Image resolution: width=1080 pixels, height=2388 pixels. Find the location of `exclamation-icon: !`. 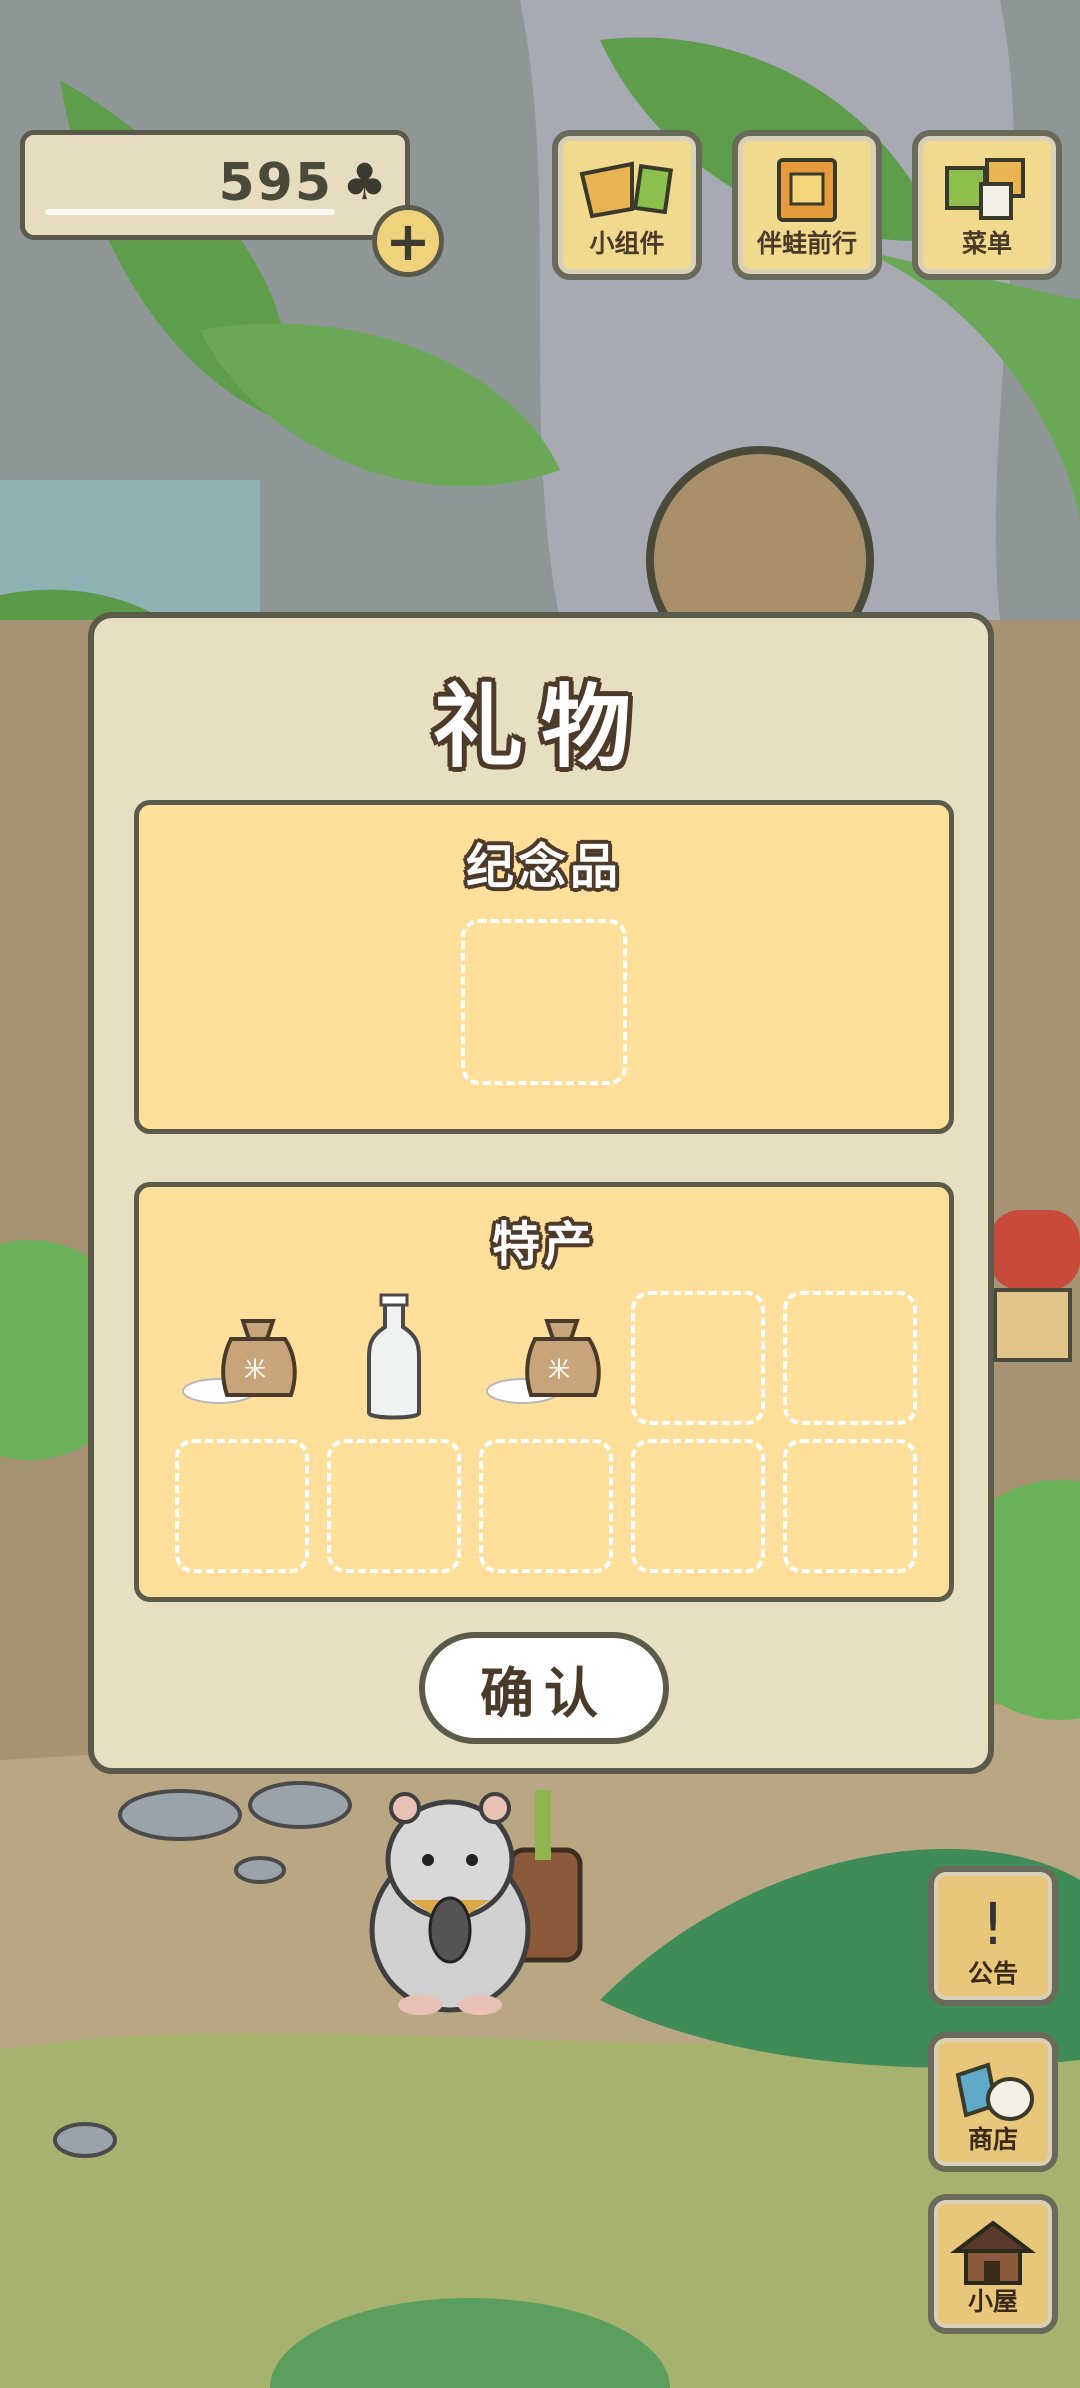

exclamation-icon: ! is located at coordinates (993, 1924).